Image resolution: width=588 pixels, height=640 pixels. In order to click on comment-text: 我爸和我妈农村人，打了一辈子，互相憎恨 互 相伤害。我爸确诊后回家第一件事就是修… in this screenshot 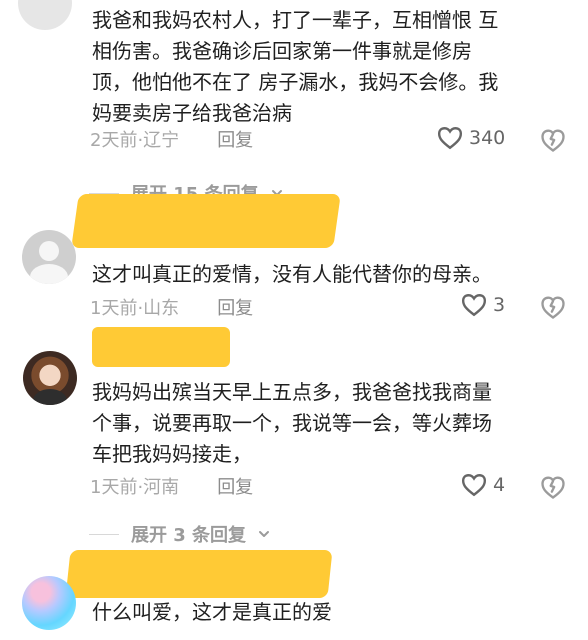, I will do `click(295, 66)`.